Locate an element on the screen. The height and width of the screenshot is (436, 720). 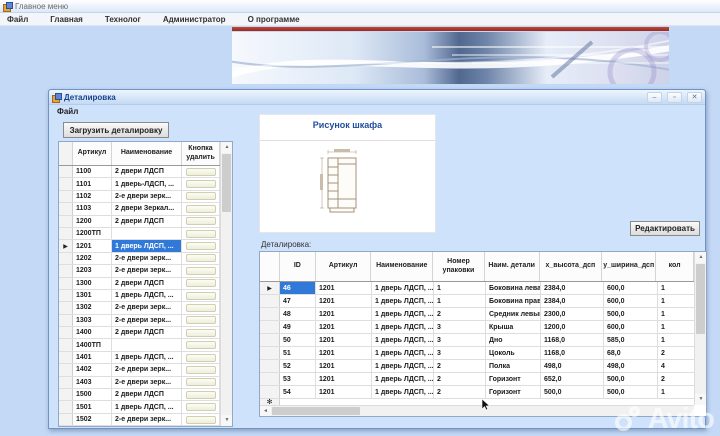
id-cell: 49 is located at coordinates (298, 327).